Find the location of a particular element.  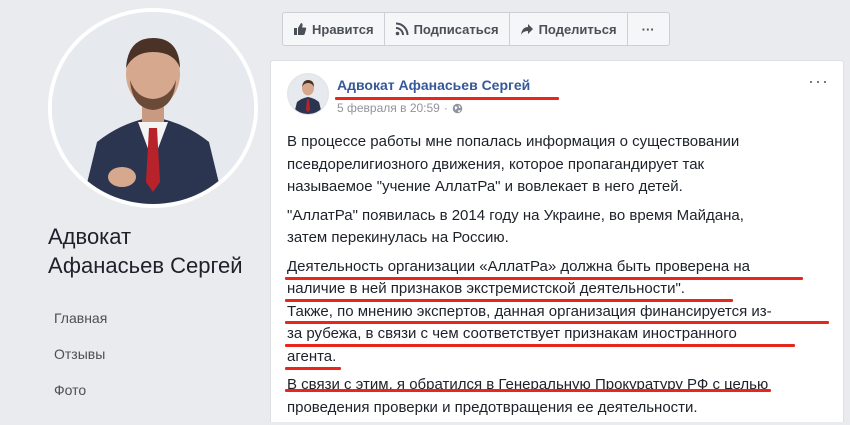

profile-photo-icon is located at coordinates (153, 108).